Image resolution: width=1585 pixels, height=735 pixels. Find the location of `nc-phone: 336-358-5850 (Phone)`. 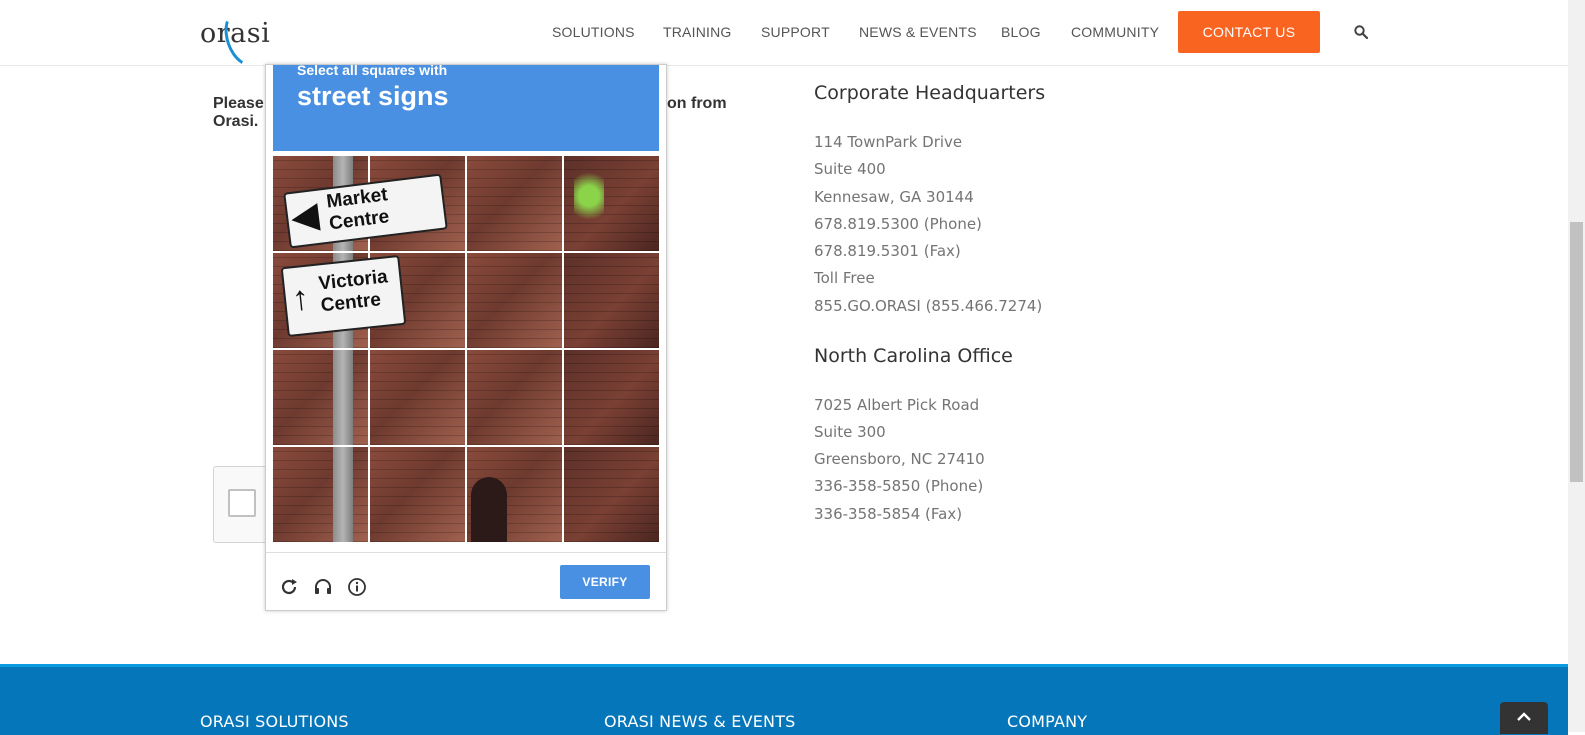

nc-phone: 336-358-5850 (Phone) is located at coordinates (899, 486).